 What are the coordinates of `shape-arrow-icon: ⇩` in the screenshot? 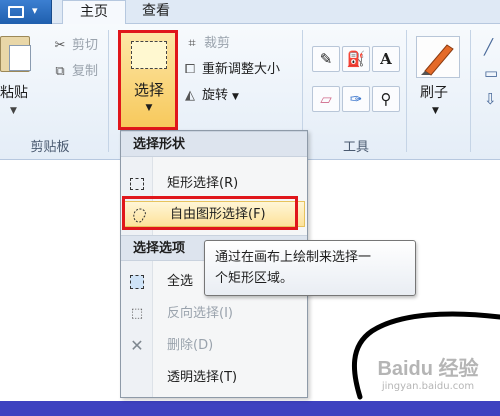 It's located at (490, 99).